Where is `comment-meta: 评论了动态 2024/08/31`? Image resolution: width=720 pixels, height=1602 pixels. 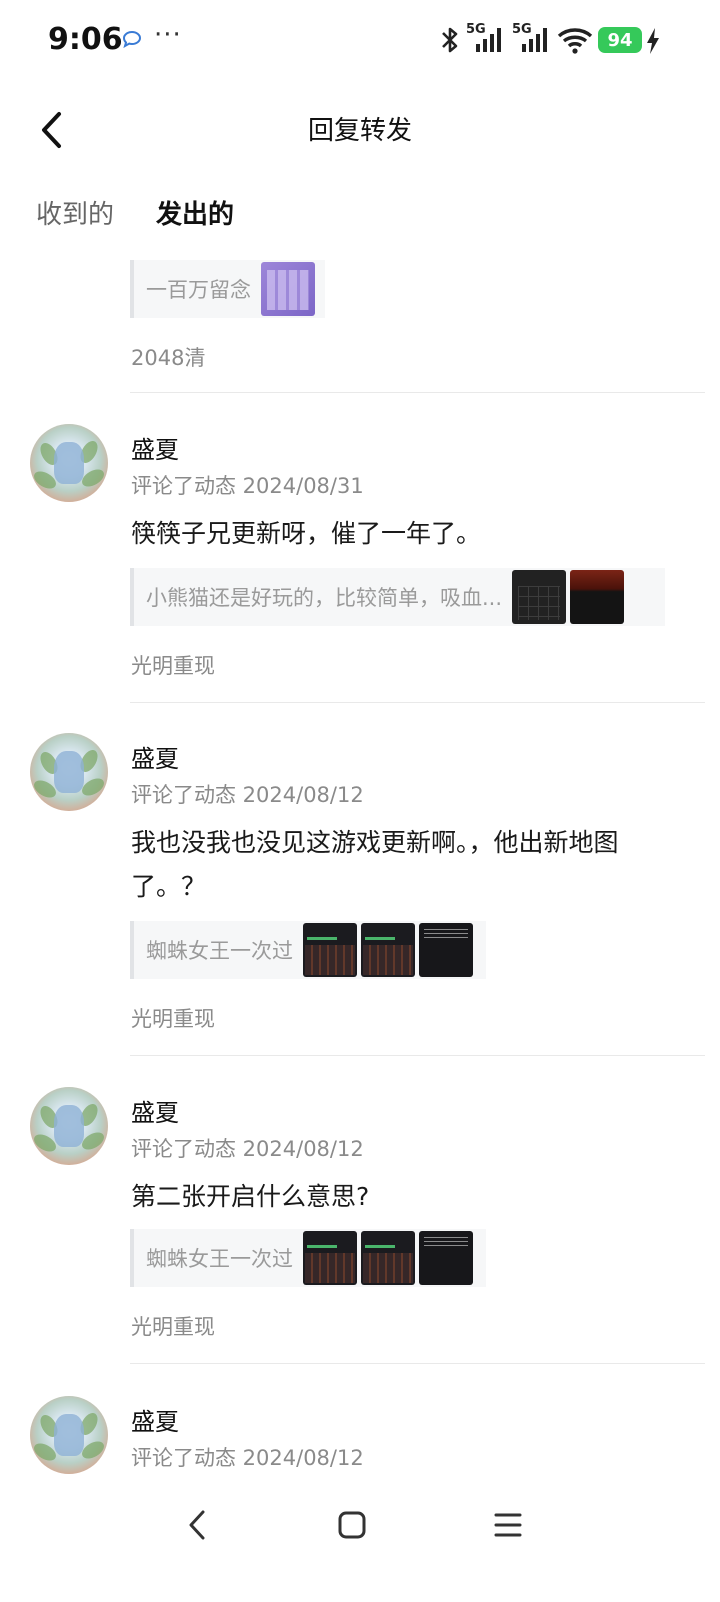
comment-meta: 评论了动态 2024/08/31 is located at coordinates (247, 486).